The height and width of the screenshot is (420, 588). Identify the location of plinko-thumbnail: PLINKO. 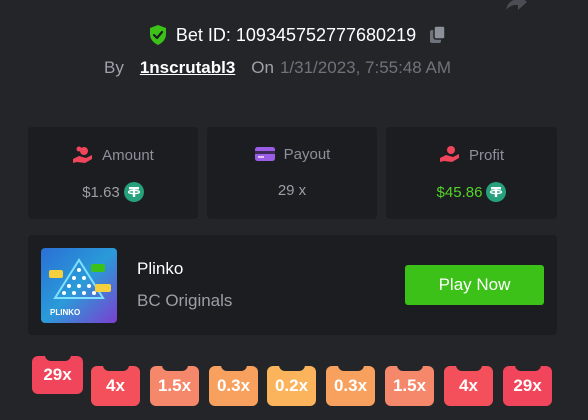
(79, 285).